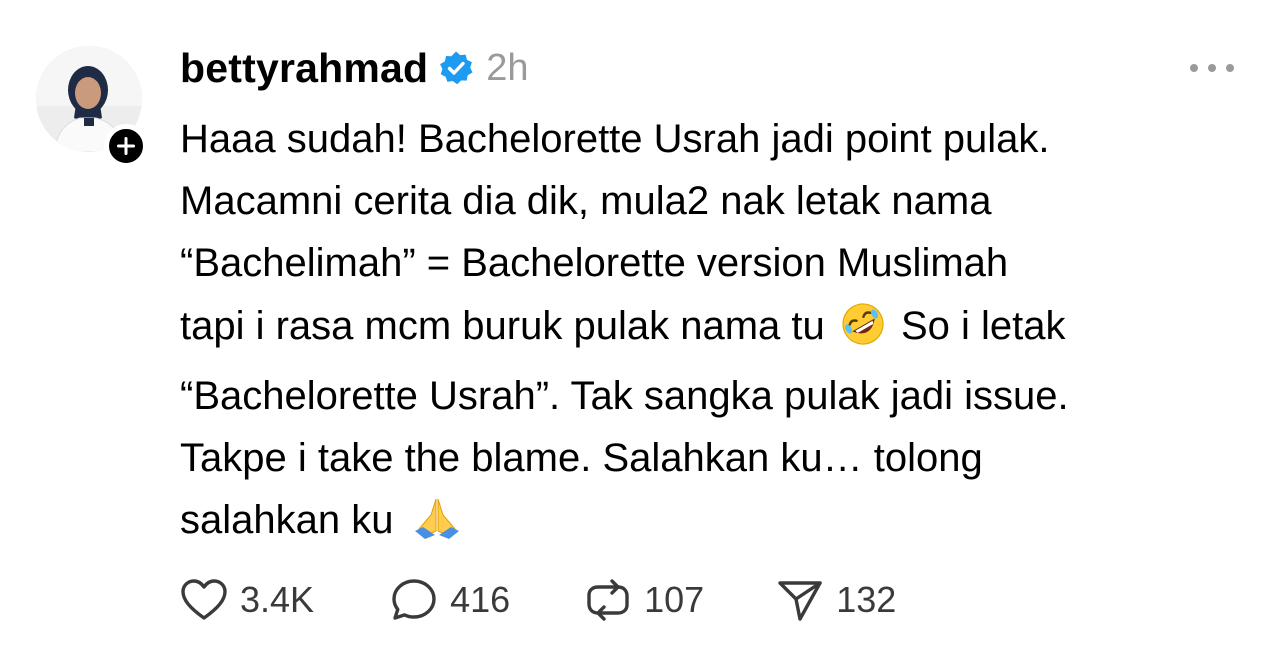 The width and height of the screenshot is (1280, 665). I want to click on heart-icon, so click(204, 599).